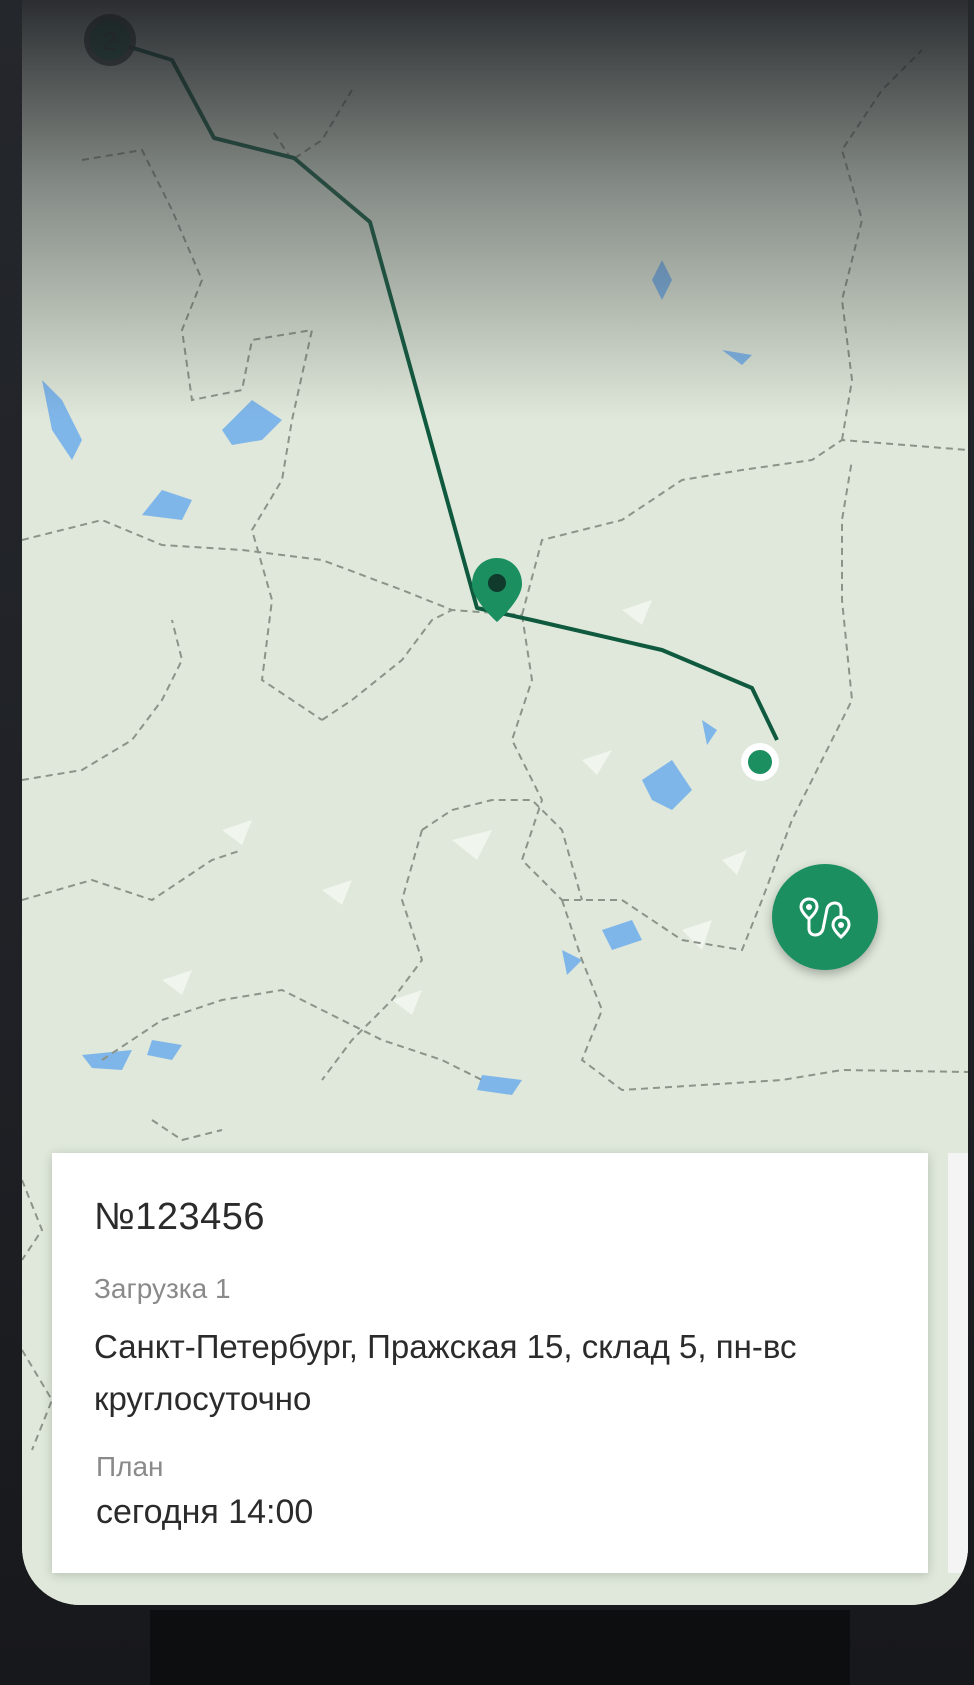 Image resolution: width=974 pixels, height=1685 pixels. I want to click on destination-dot-icon, so click(760, 762).